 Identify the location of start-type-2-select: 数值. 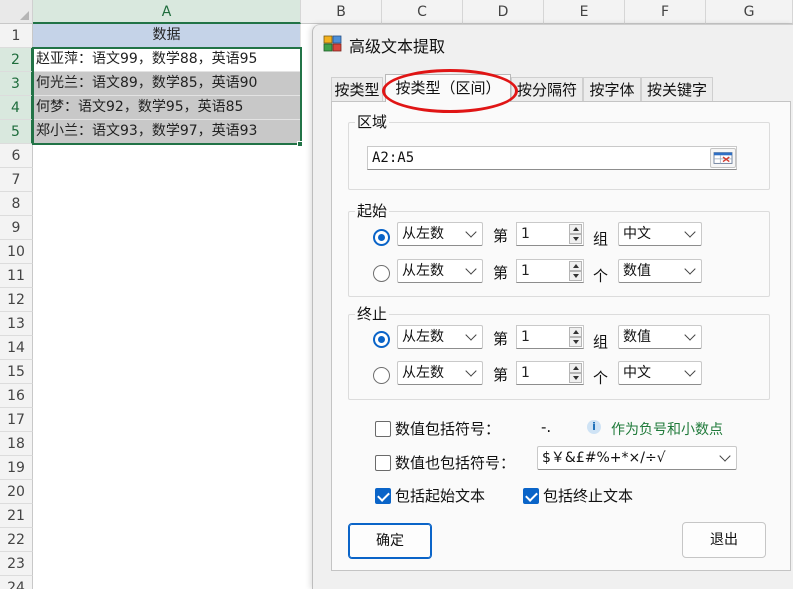
(660, 271).